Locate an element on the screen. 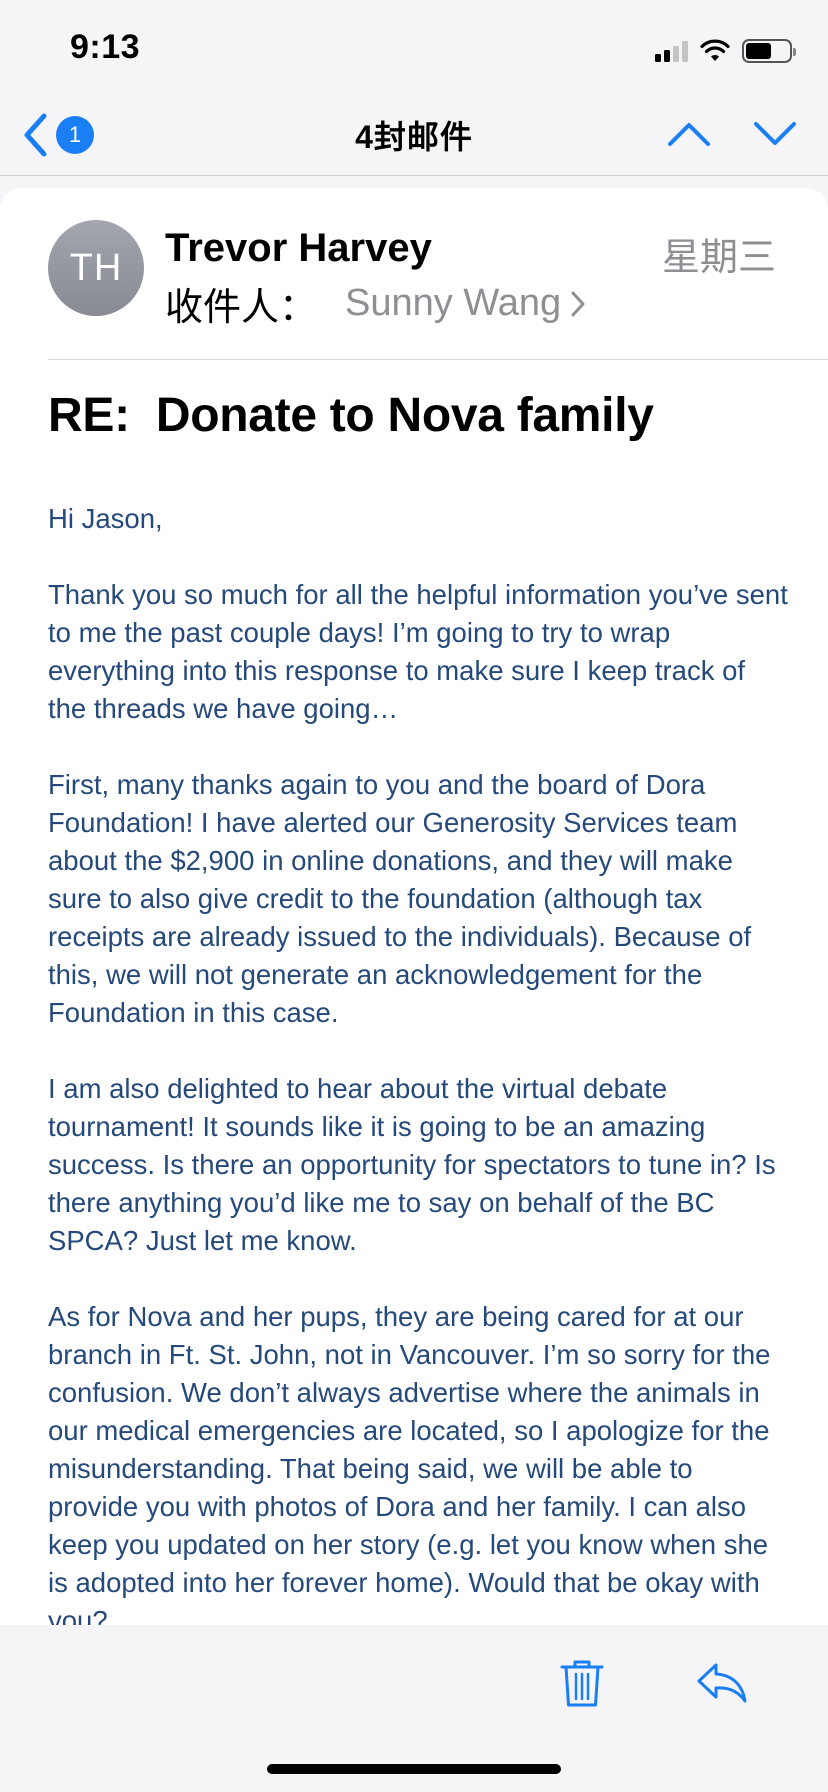 The image size is (828, 1792). chevron-right-icon is located at coordinates (578, 303).